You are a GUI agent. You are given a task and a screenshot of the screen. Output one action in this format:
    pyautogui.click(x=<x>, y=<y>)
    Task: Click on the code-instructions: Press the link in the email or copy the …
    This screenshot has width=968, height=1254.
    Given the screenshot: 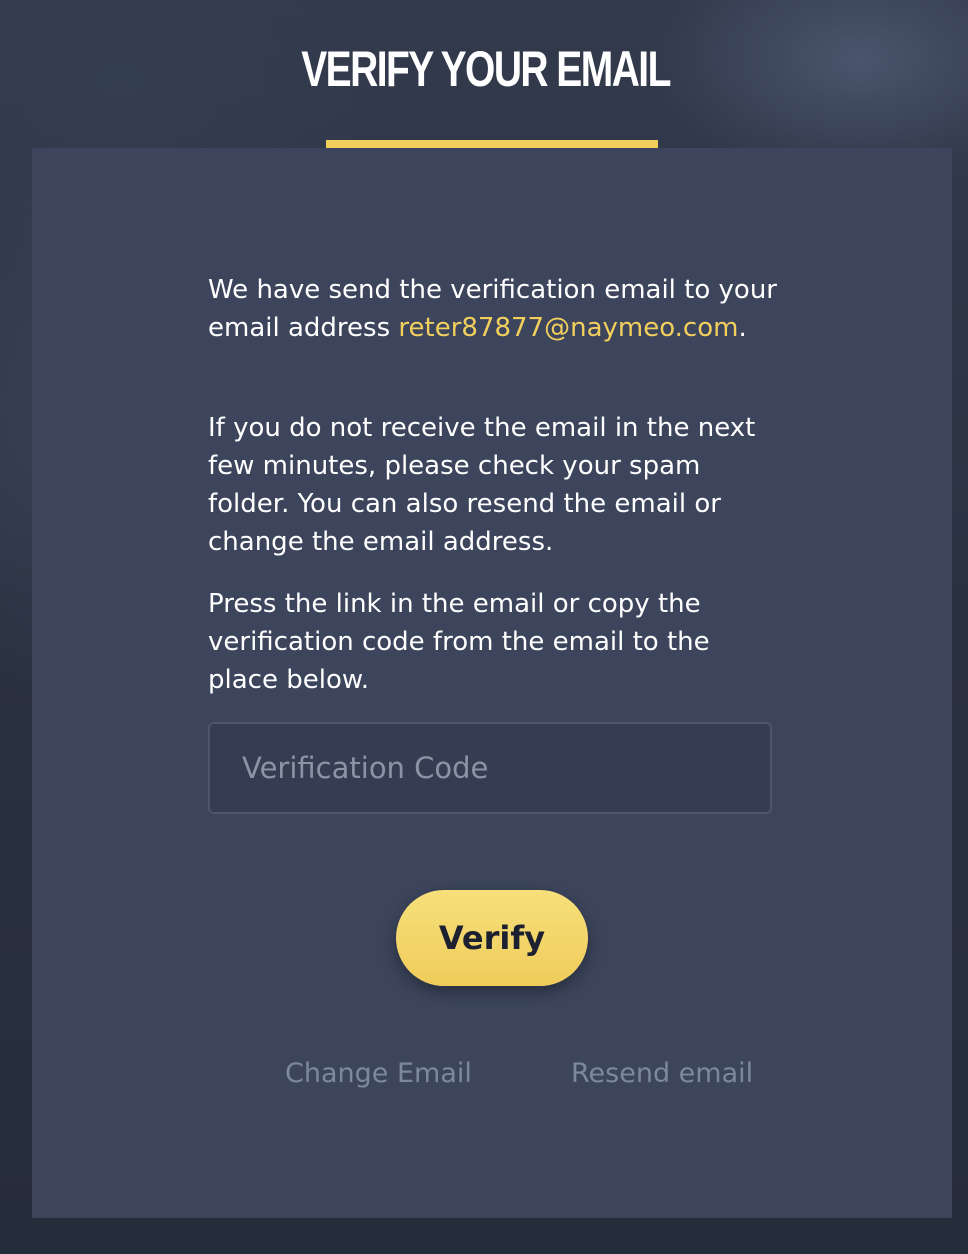 What is the action you would take?
    pyautogui.click(x=459, y=642)
    